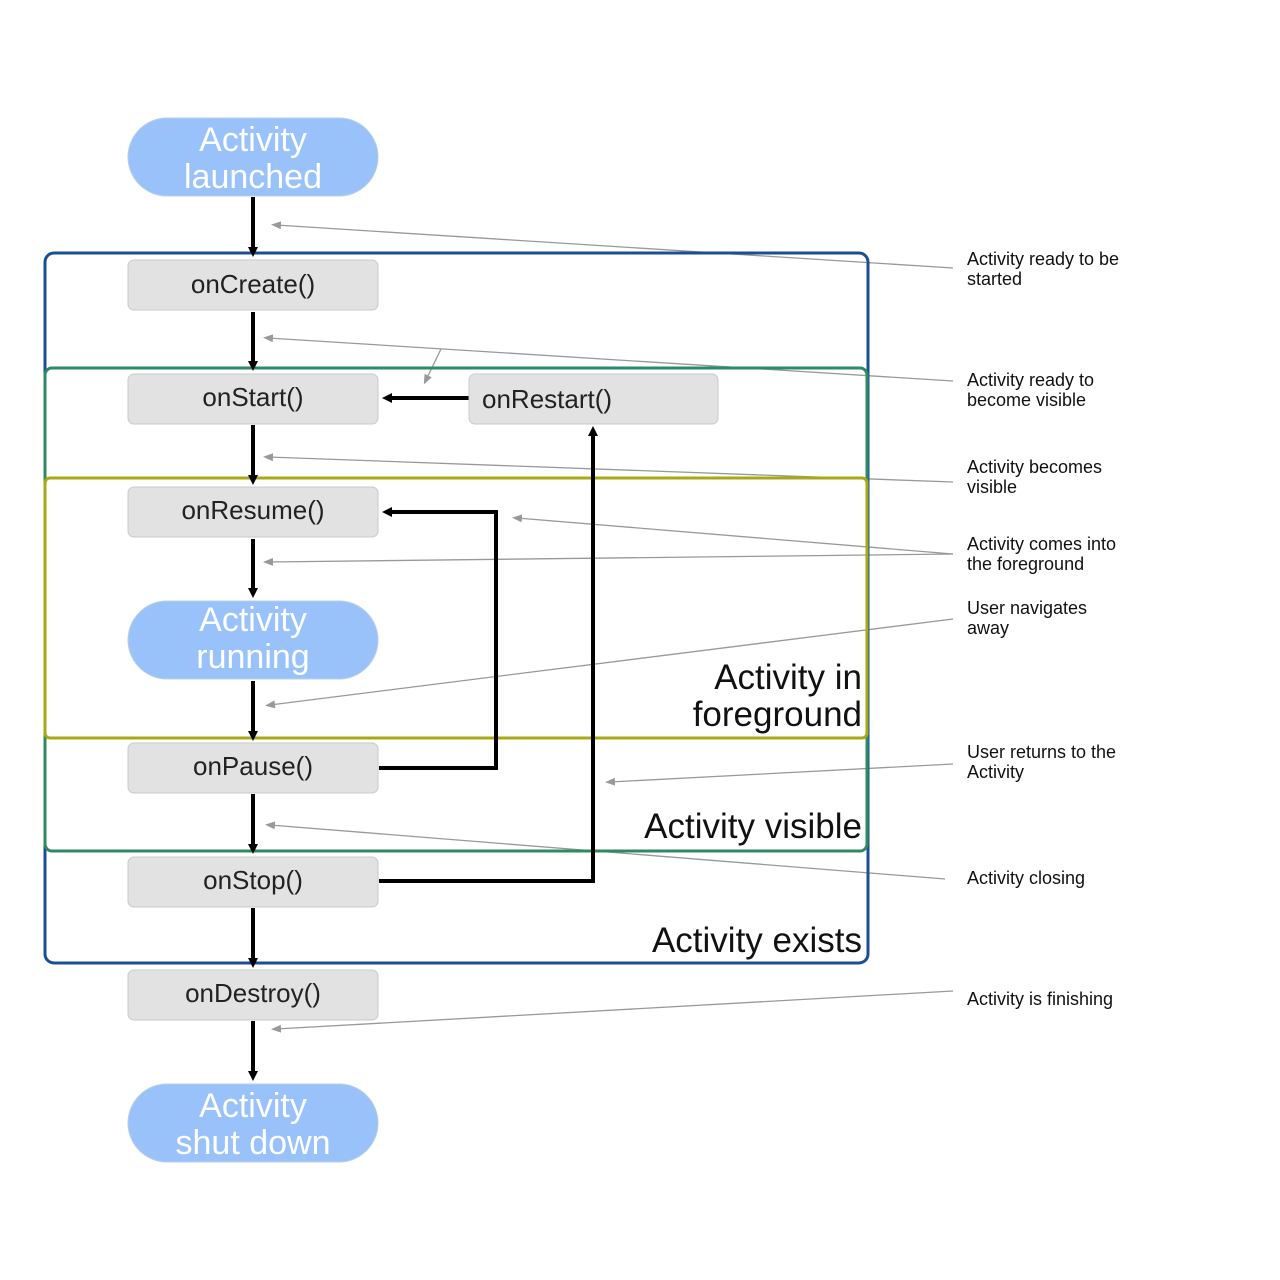  Describe the element at coordinates (1041, 544) in the screenshot. I see `annotation-foreground-line1: Activity comes into` at that location.